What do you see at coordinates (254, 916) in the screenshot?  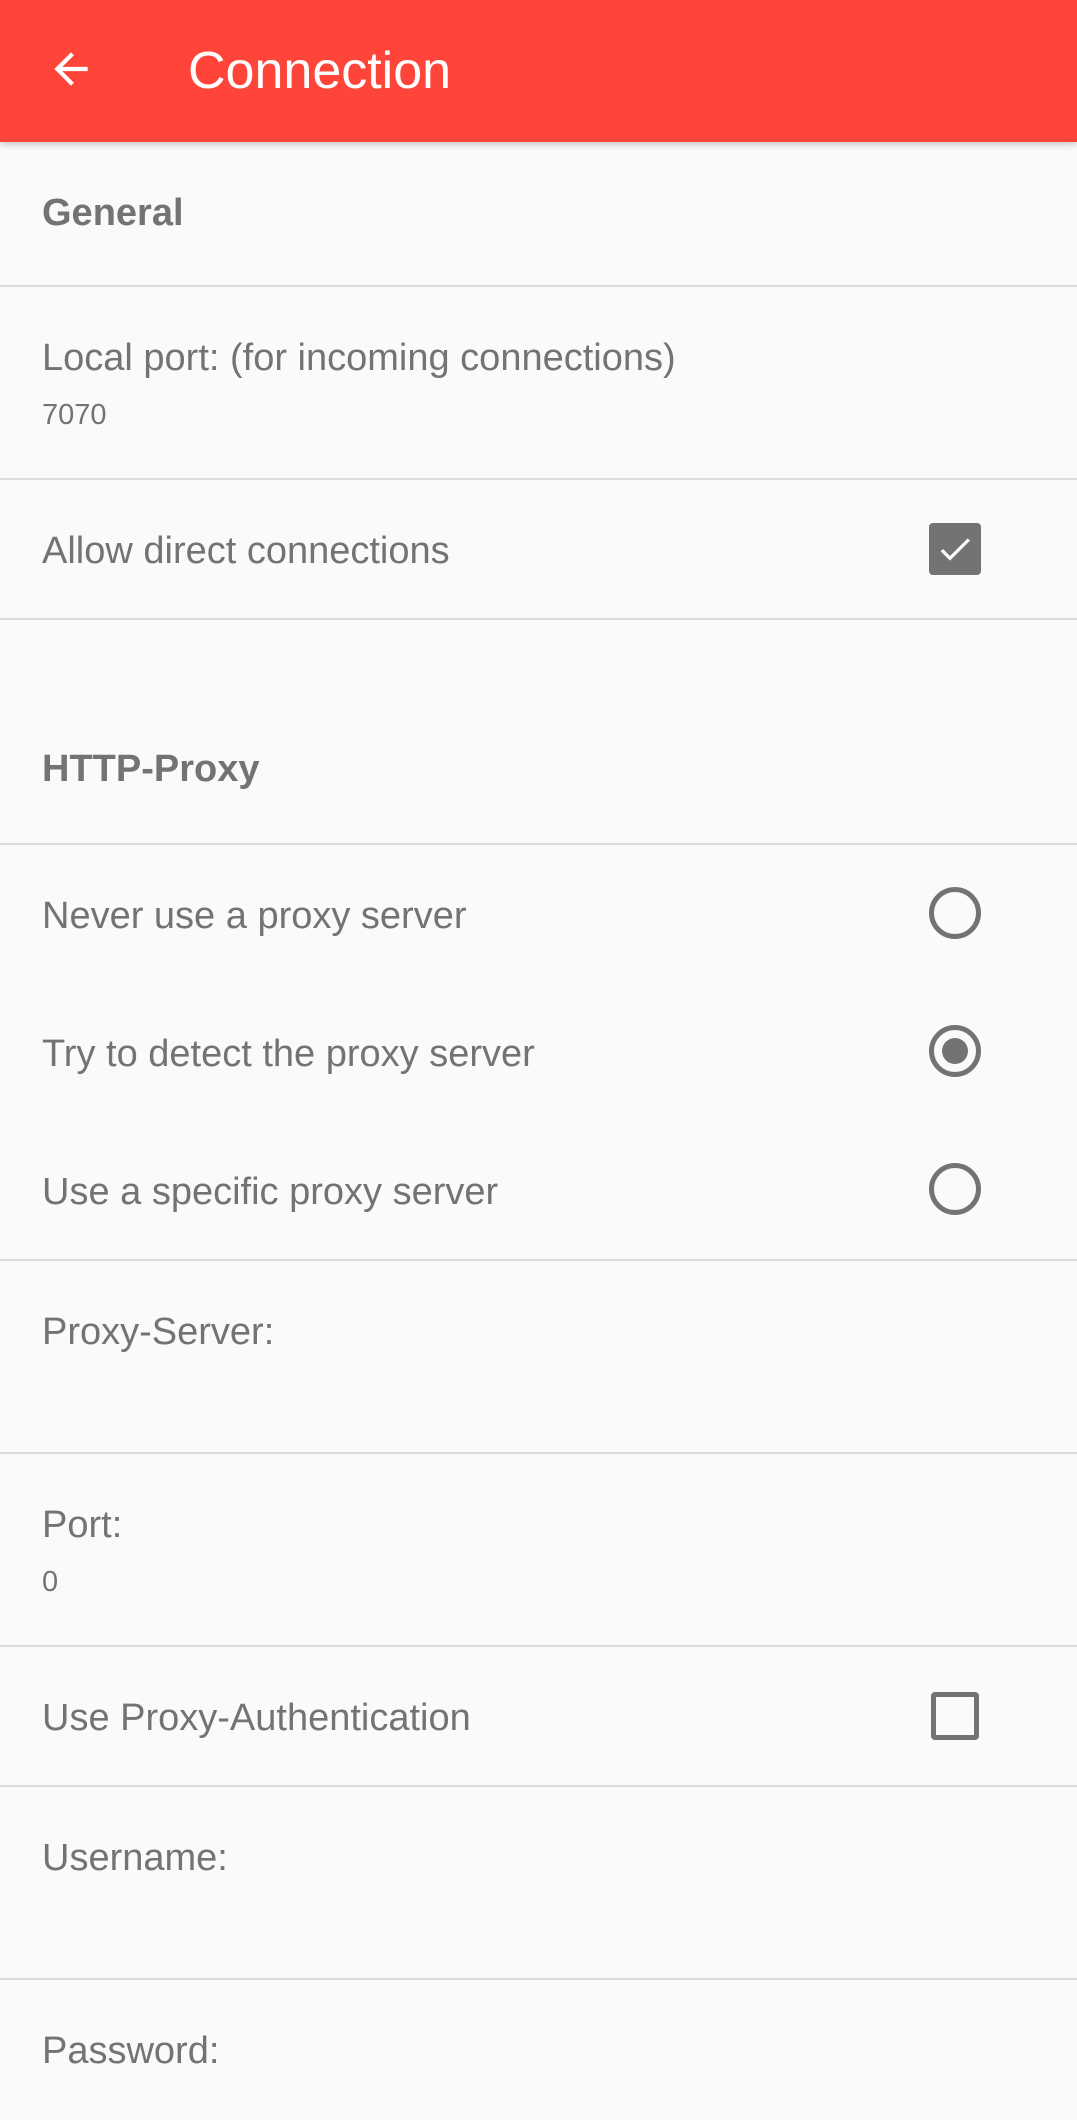 I see `radio-option-label: Never use a proxy server` at bounding box center [254, 916].